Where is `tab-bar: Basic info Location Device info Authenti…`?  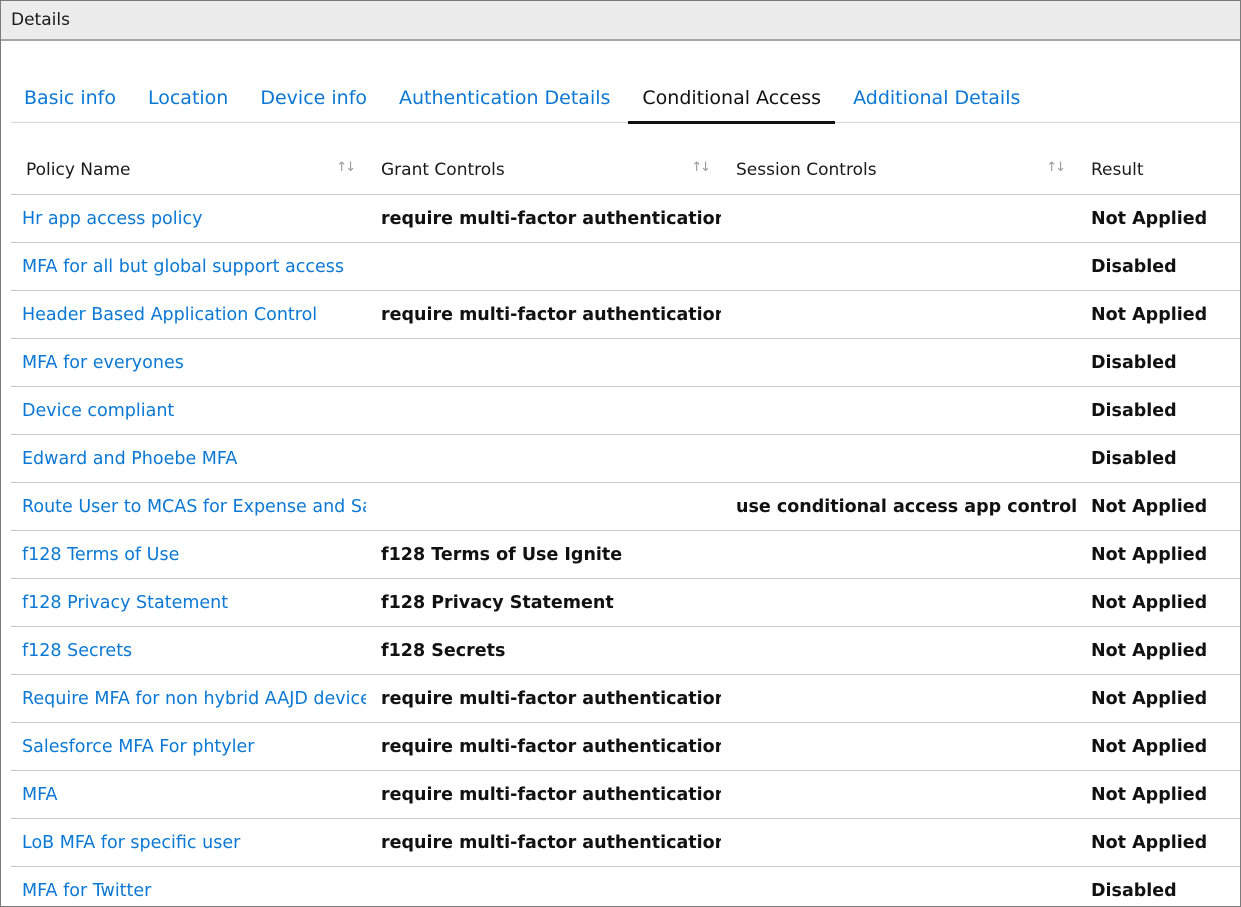 tab-bar: Basic info Location Device info Authenti… is located at coordinates (625, 100).